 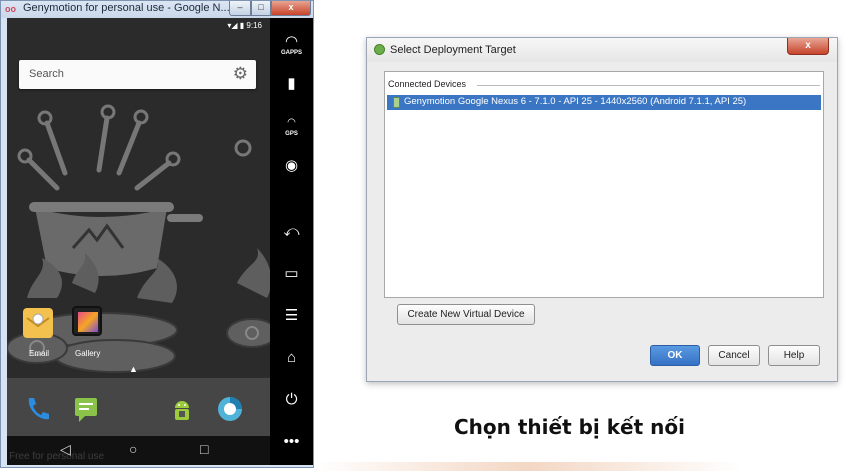 What do you see at coordinates (88, 353) in the screenshot?
I see `gallery-app-label: Gallery` at bounding box center [88, 353].